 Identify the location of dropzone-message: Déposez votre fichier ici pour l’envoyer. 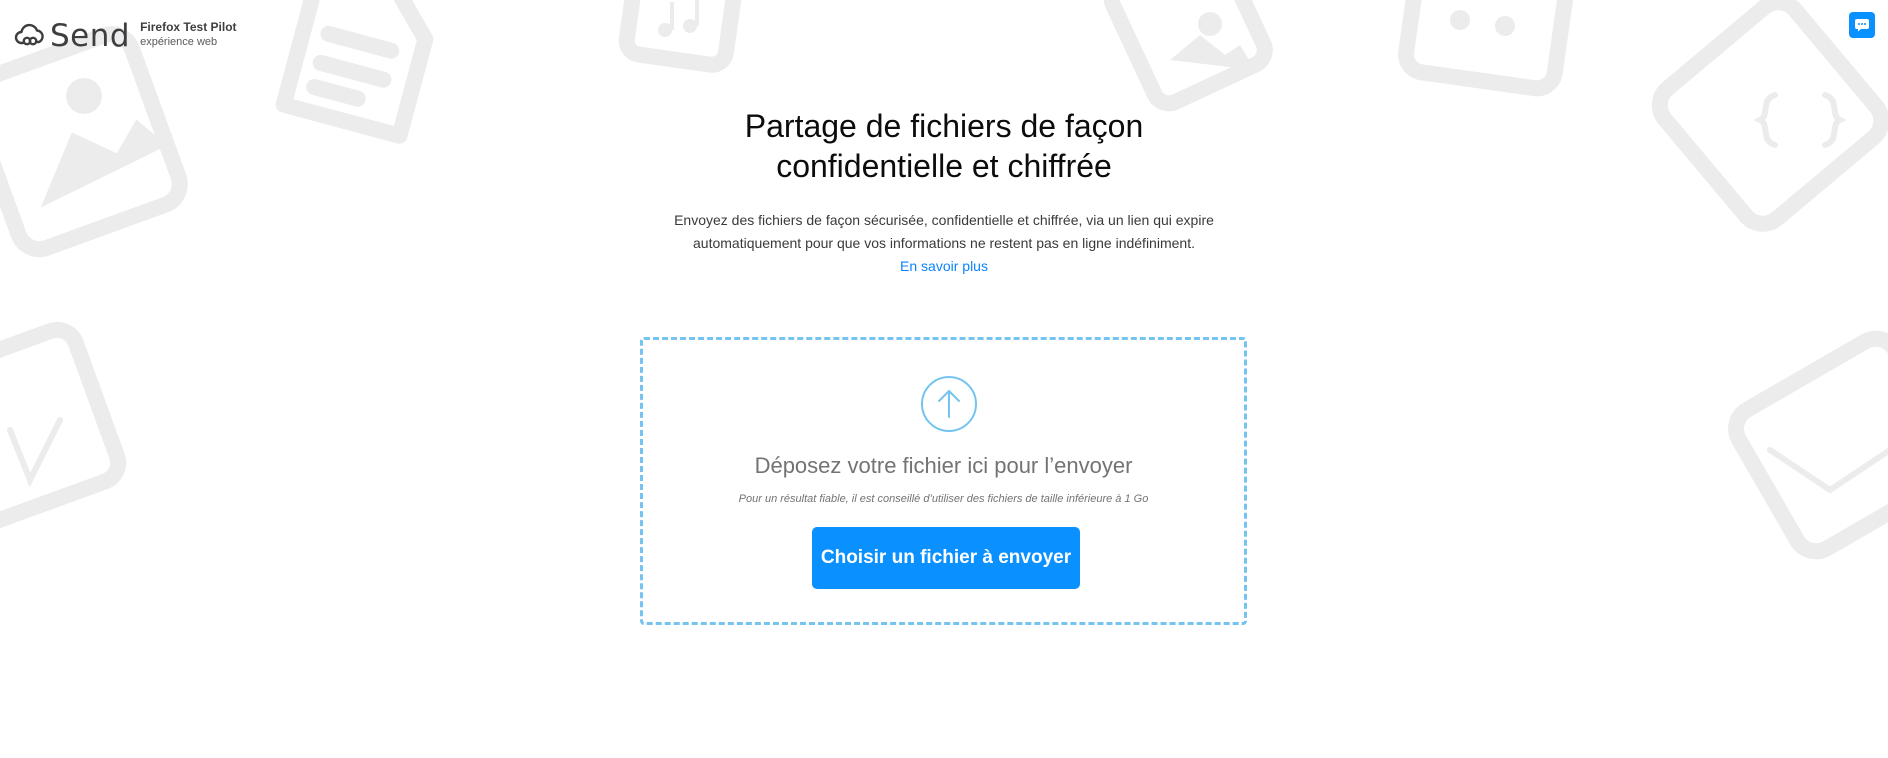
(943, 465).